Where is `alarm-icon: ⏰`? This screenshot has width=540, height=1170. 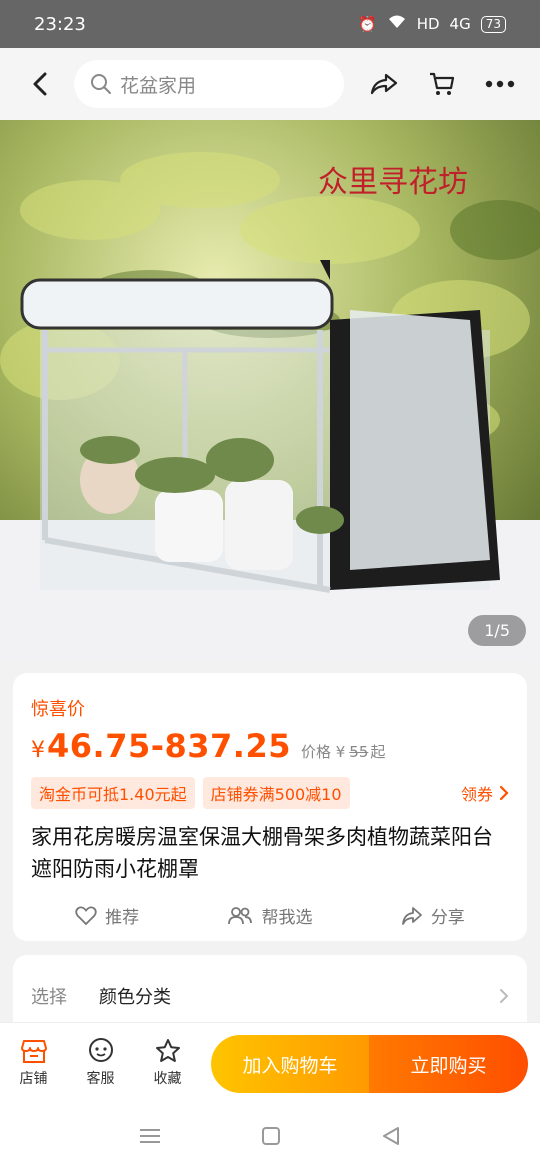
alarm-icon: ⏰ is located at coordinates (367, 24).